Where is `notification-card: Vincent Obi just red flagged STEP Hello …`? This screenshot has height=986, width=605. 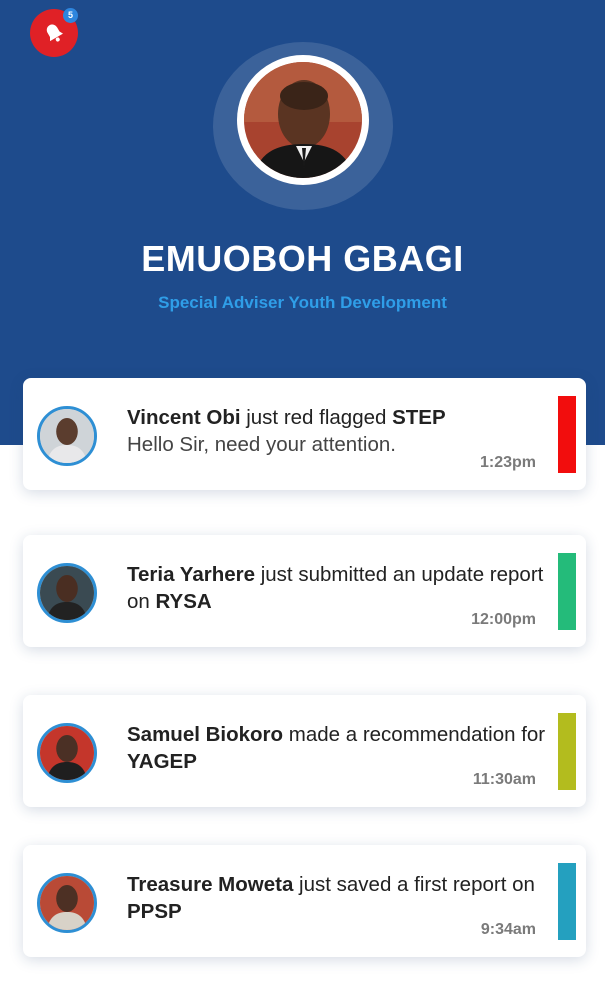
notification-card: Vincent Obi just red flagged STEP Hello … is located at coordinates (304, 434).